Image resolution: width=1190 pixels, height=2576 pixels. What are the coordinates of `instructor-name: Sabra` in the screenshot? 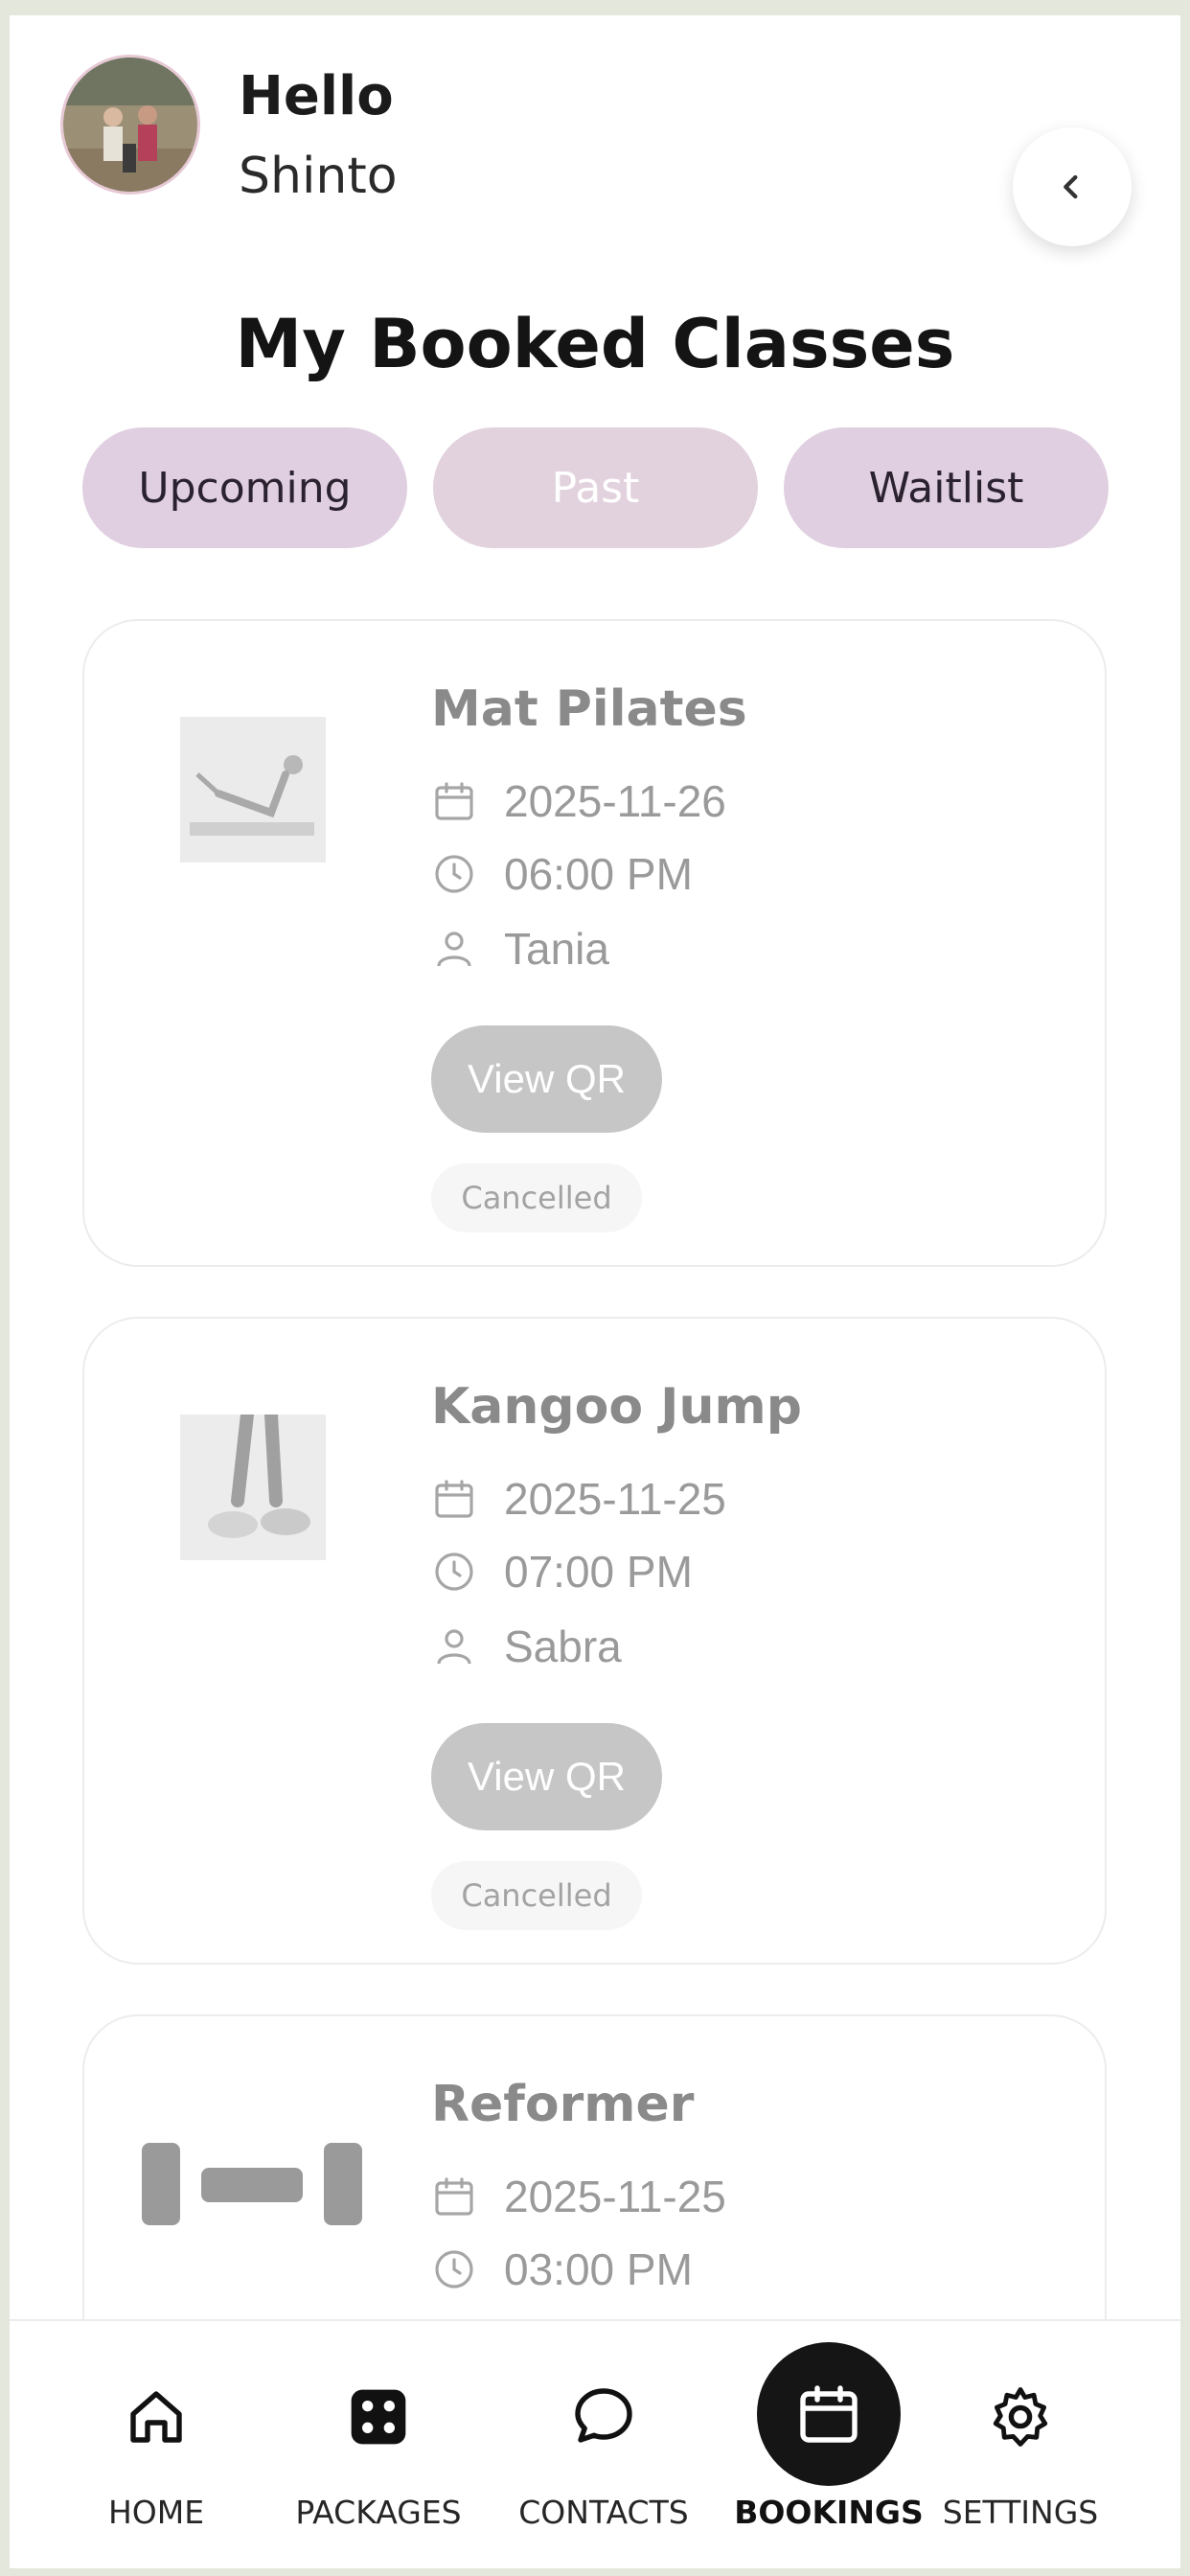 It's located at (563, 1646).